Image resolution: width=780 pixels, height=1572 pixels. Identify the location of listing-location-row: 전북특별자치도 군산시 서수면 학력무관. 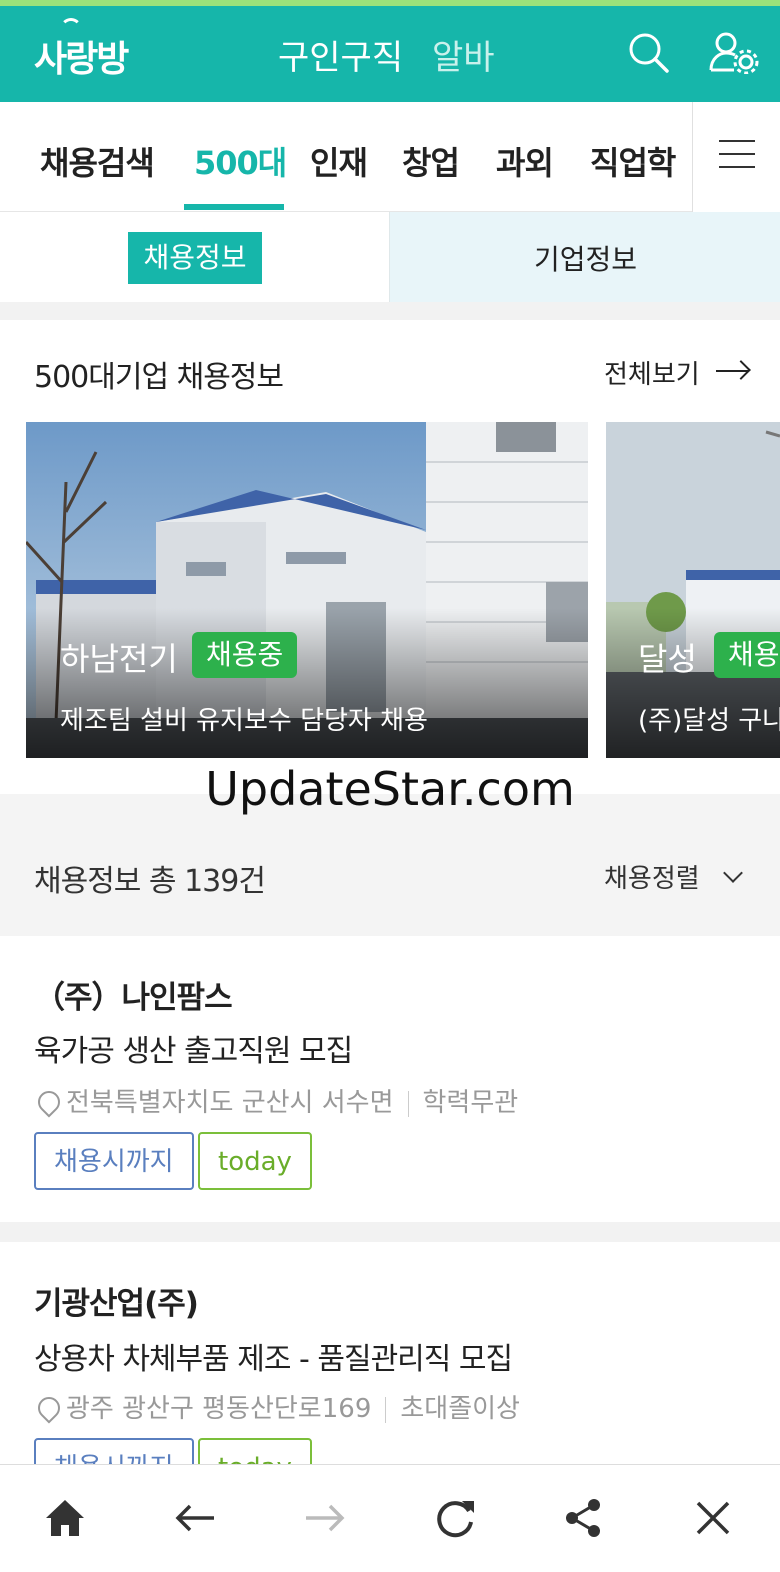
(276, 1100).